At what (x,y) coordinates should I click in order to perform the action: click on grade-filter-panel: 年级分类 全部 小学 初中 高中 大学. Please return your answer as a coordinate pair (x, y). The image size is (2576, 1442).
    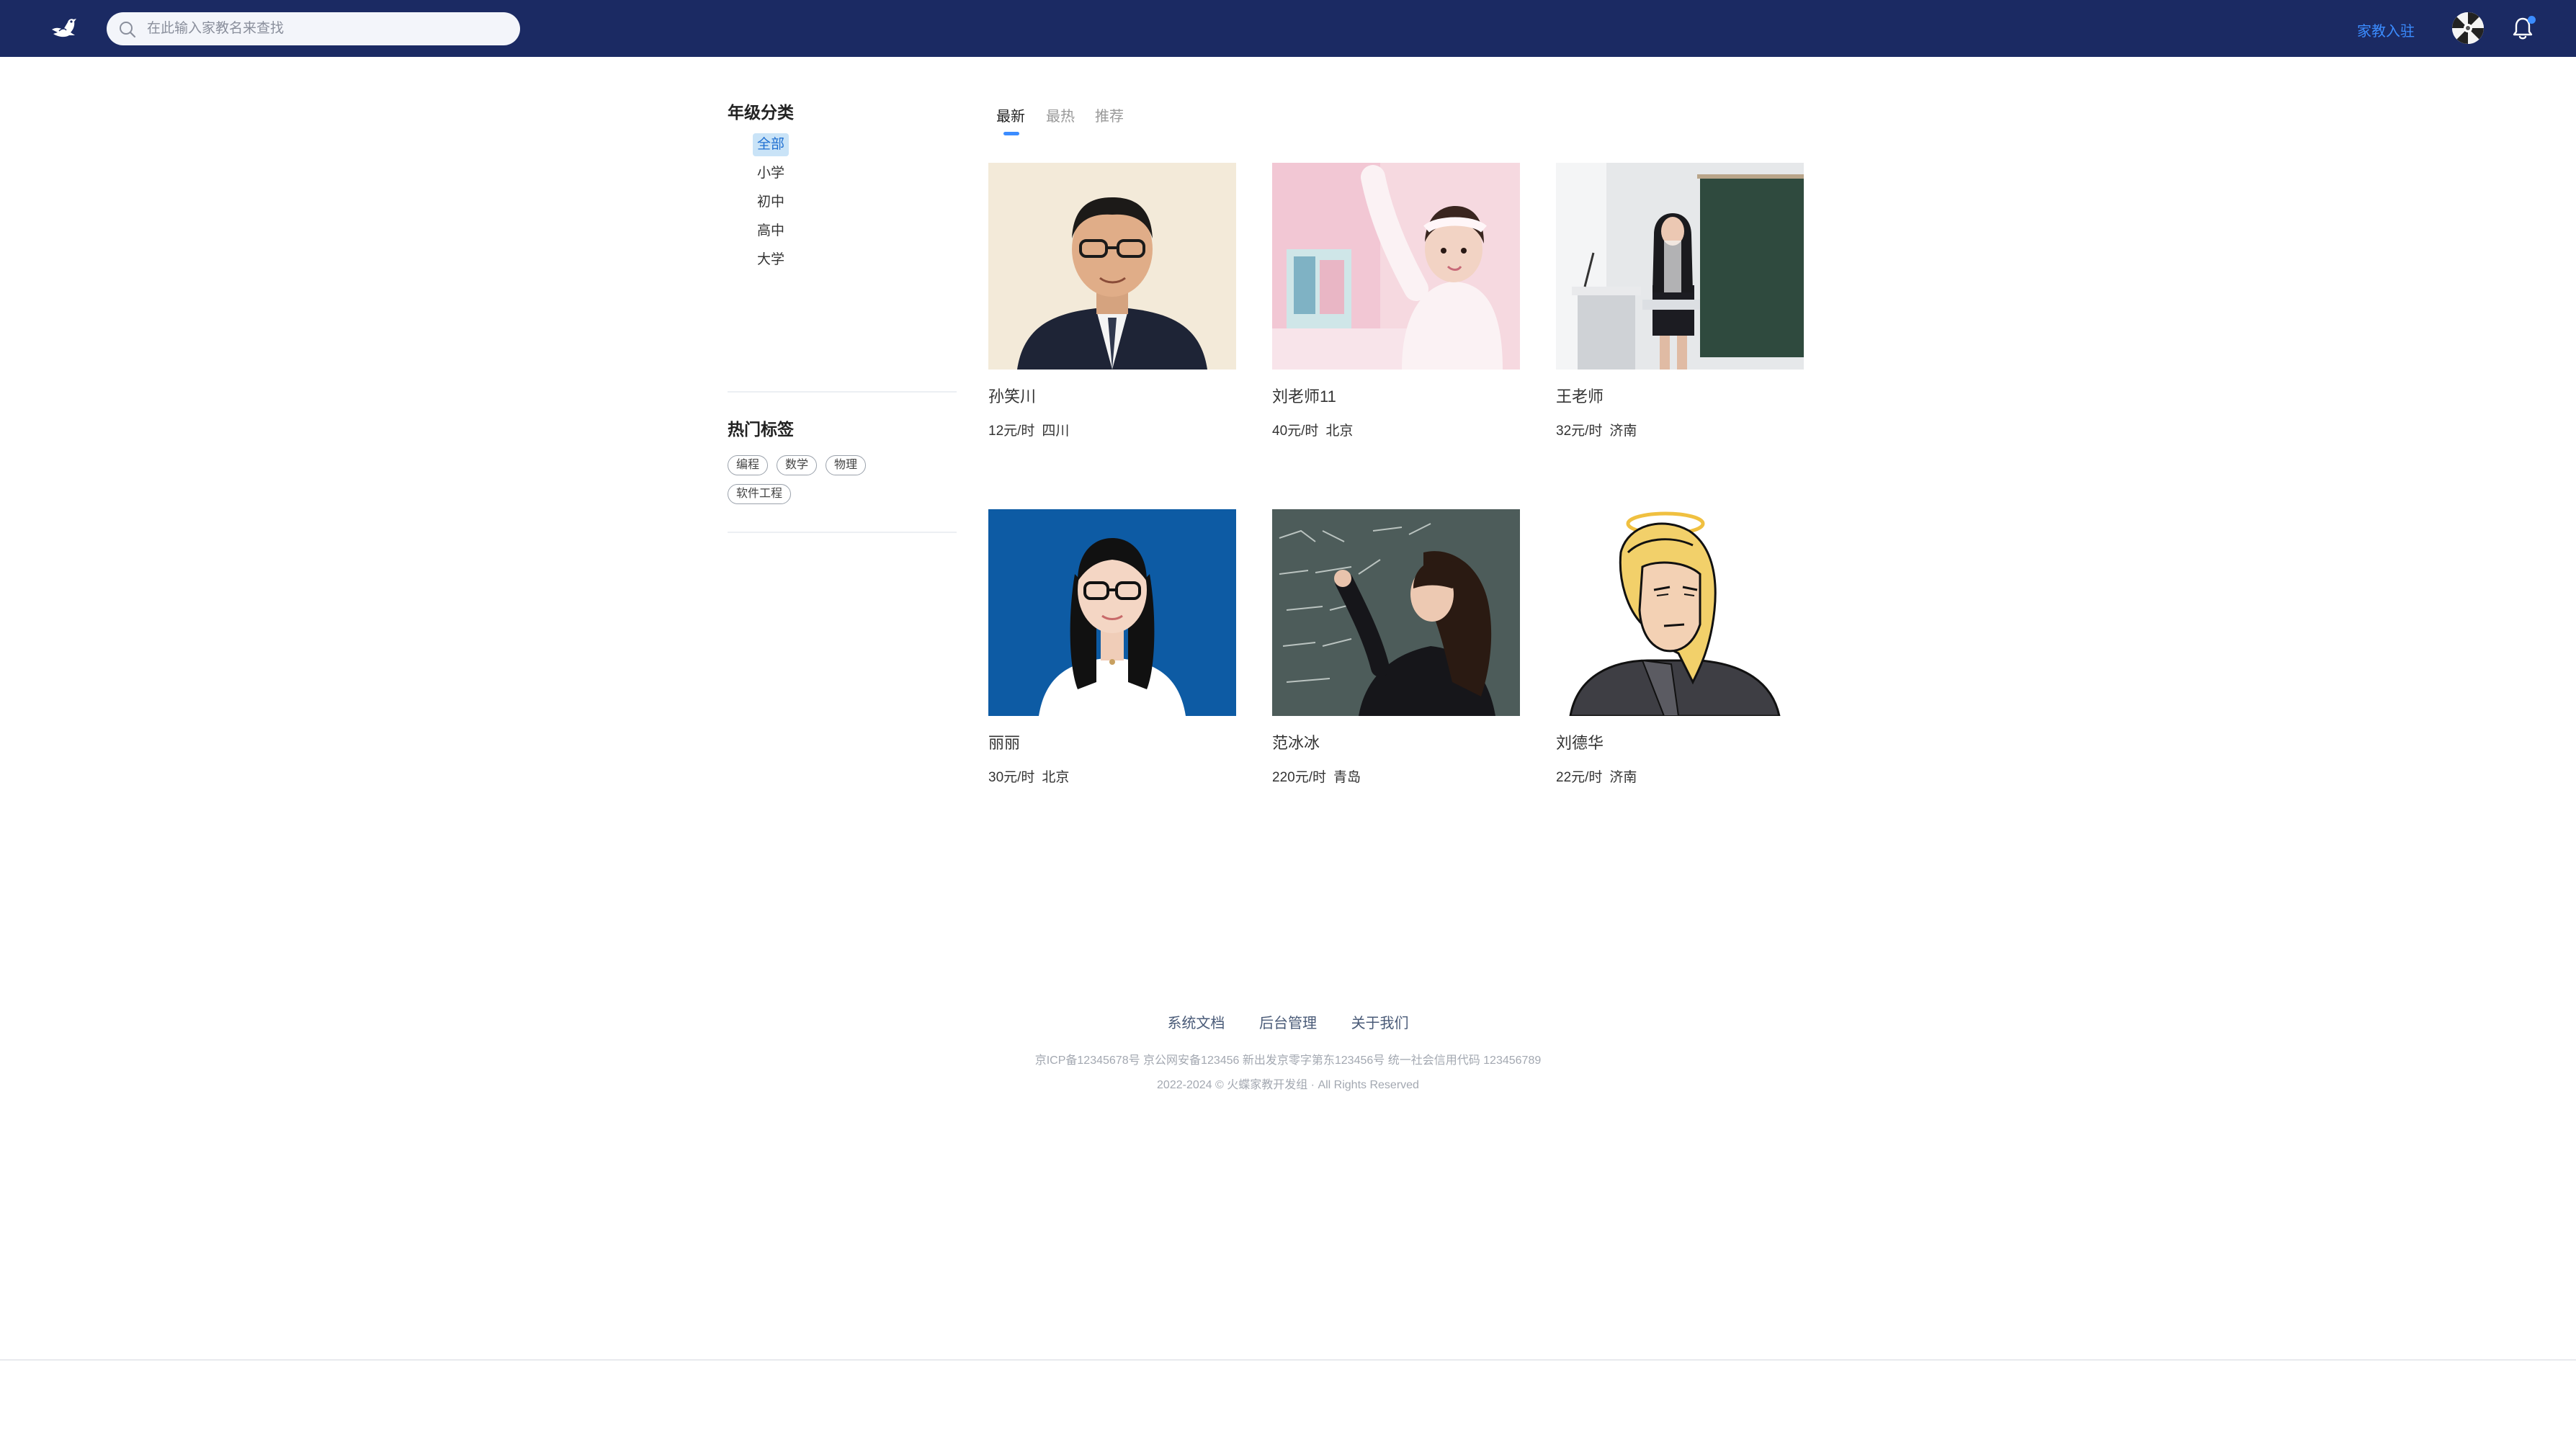
    Looking at the image, I should click on (842, 188).